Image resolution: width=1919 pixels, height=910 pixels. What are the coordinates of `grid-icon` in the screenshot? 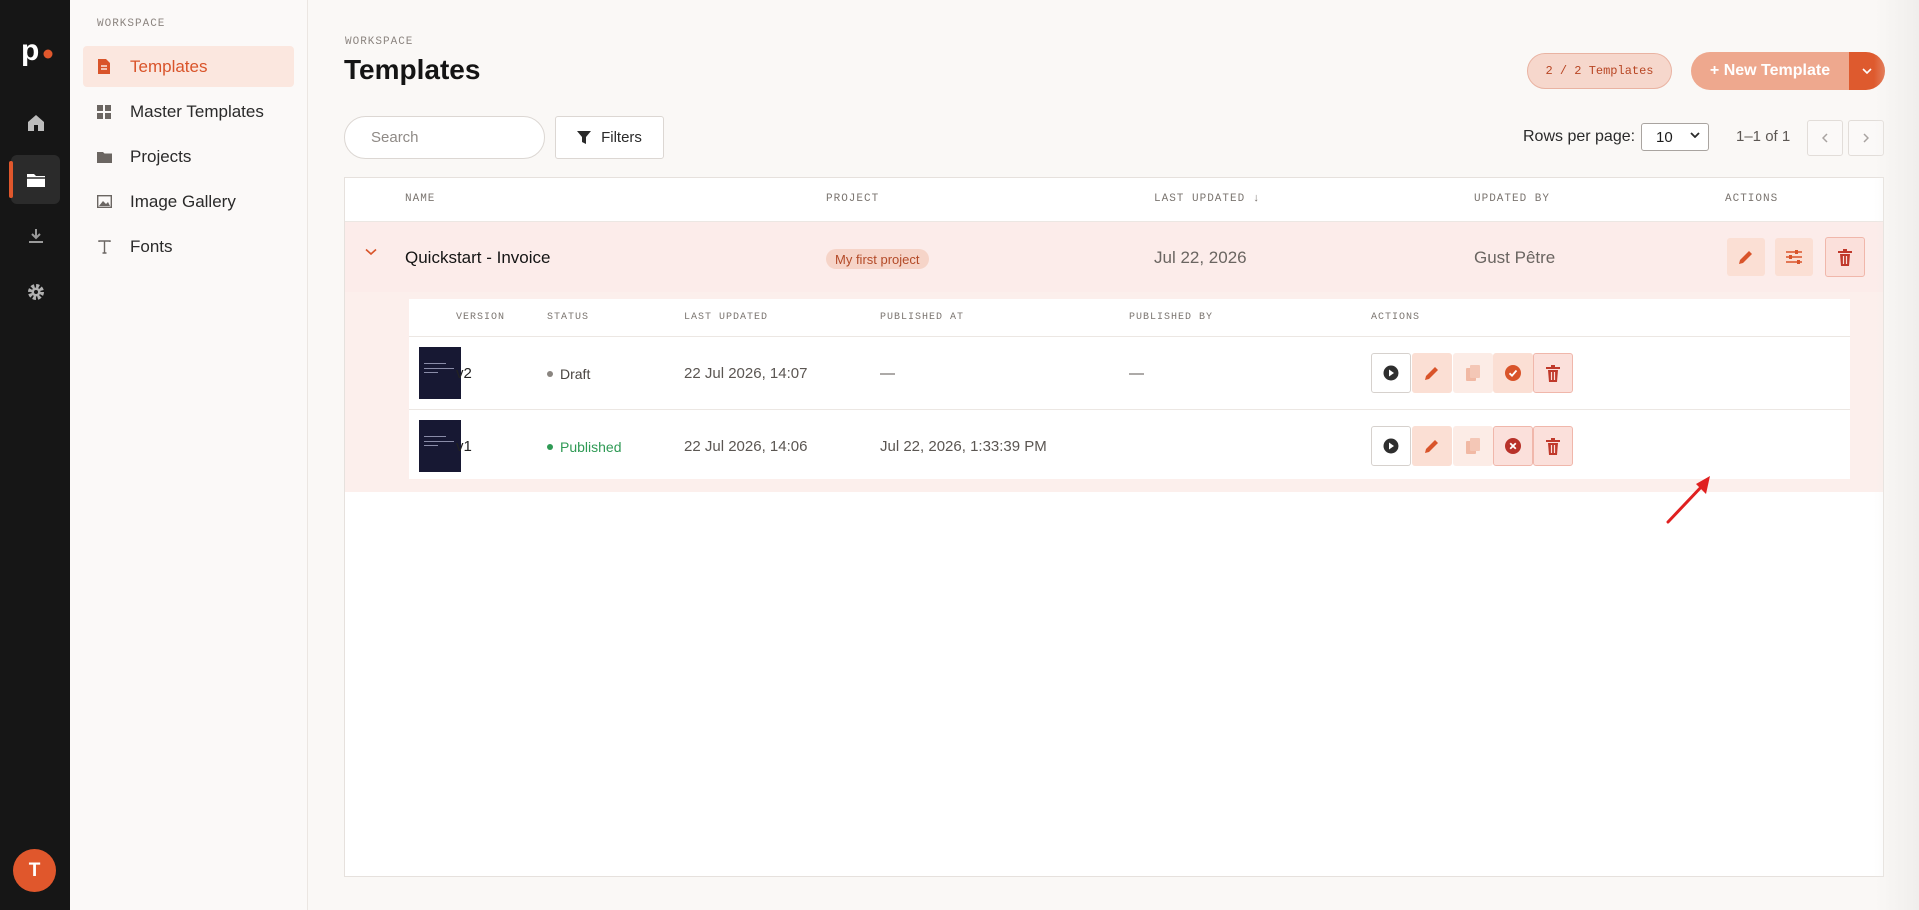 It's located at (104, 111).